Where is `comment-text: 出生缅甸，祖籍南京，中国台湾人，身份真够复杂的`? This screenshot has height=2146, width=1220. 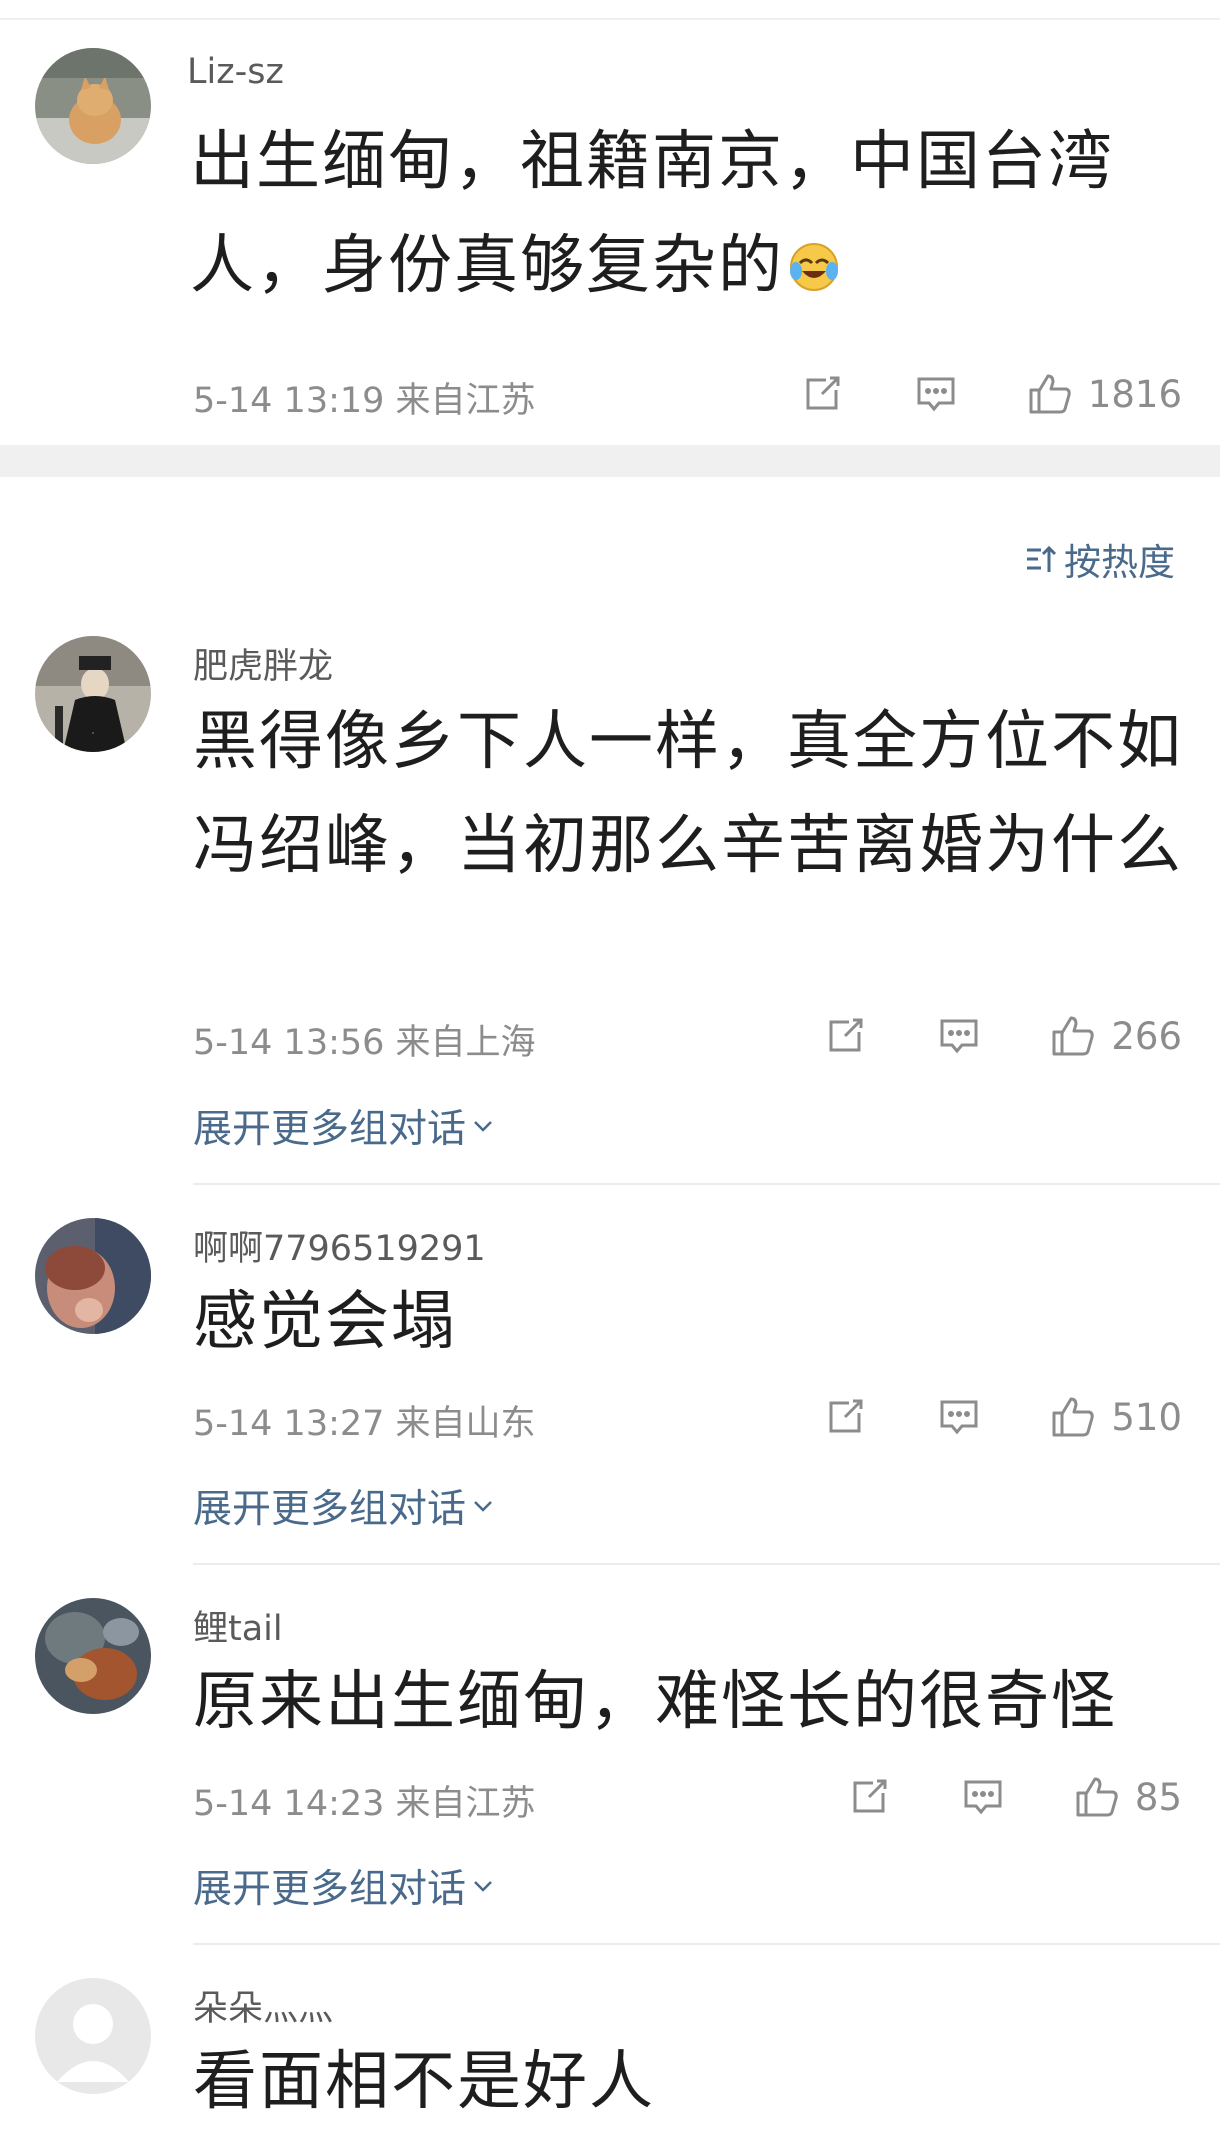 comment-text: 出生缅甸，祖籍南京，中国台湾人，身份真够复杂的 is located at coordinates (690, 217).